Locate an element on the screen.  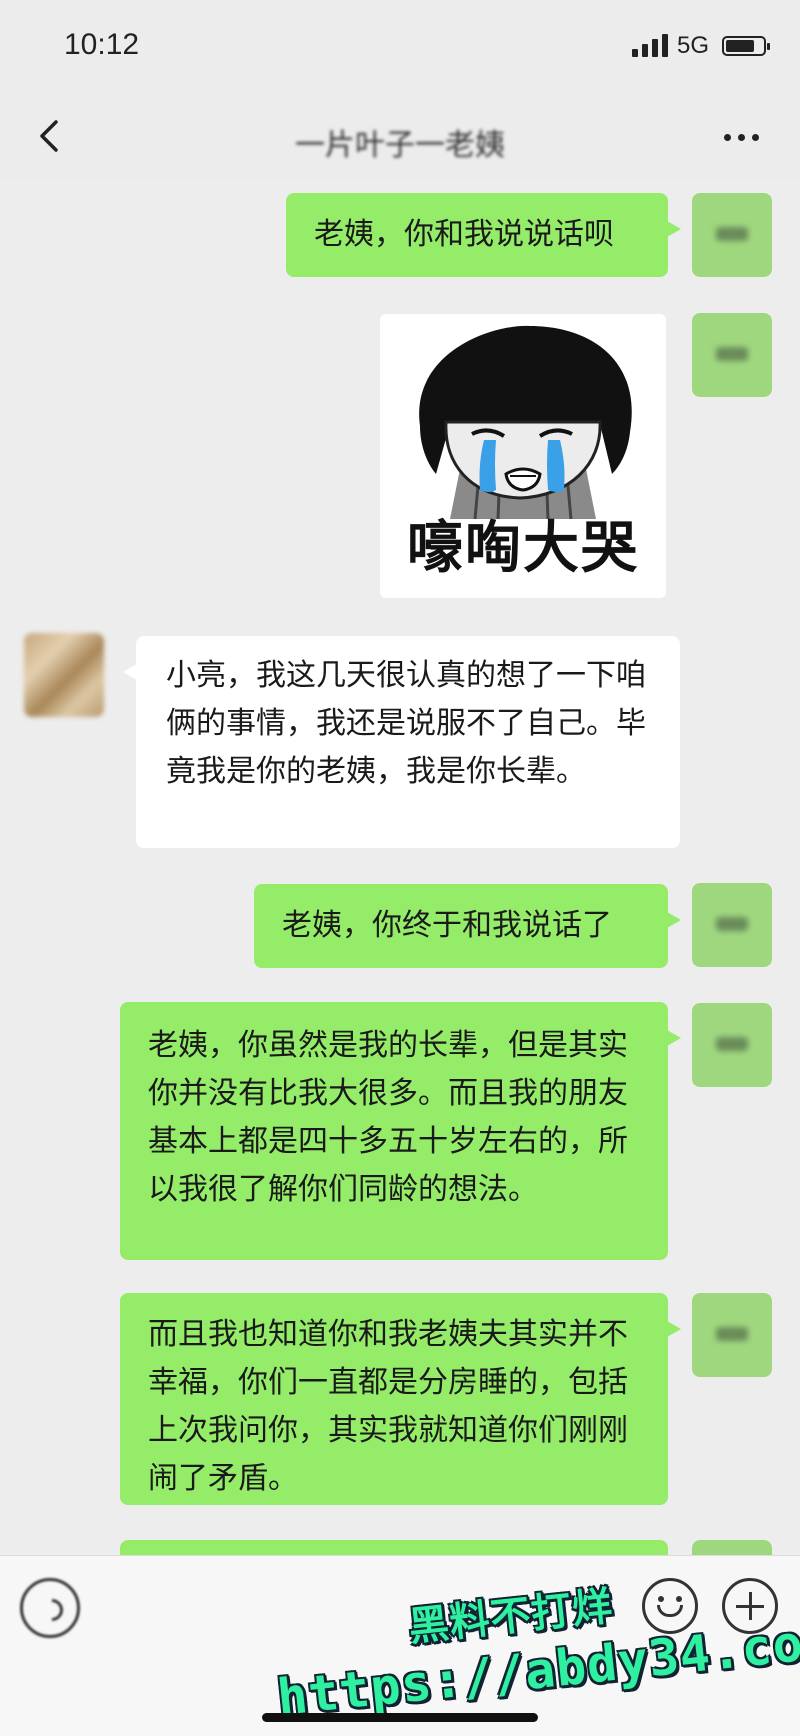
network-type: 5G is located at coordinates (693, 45).